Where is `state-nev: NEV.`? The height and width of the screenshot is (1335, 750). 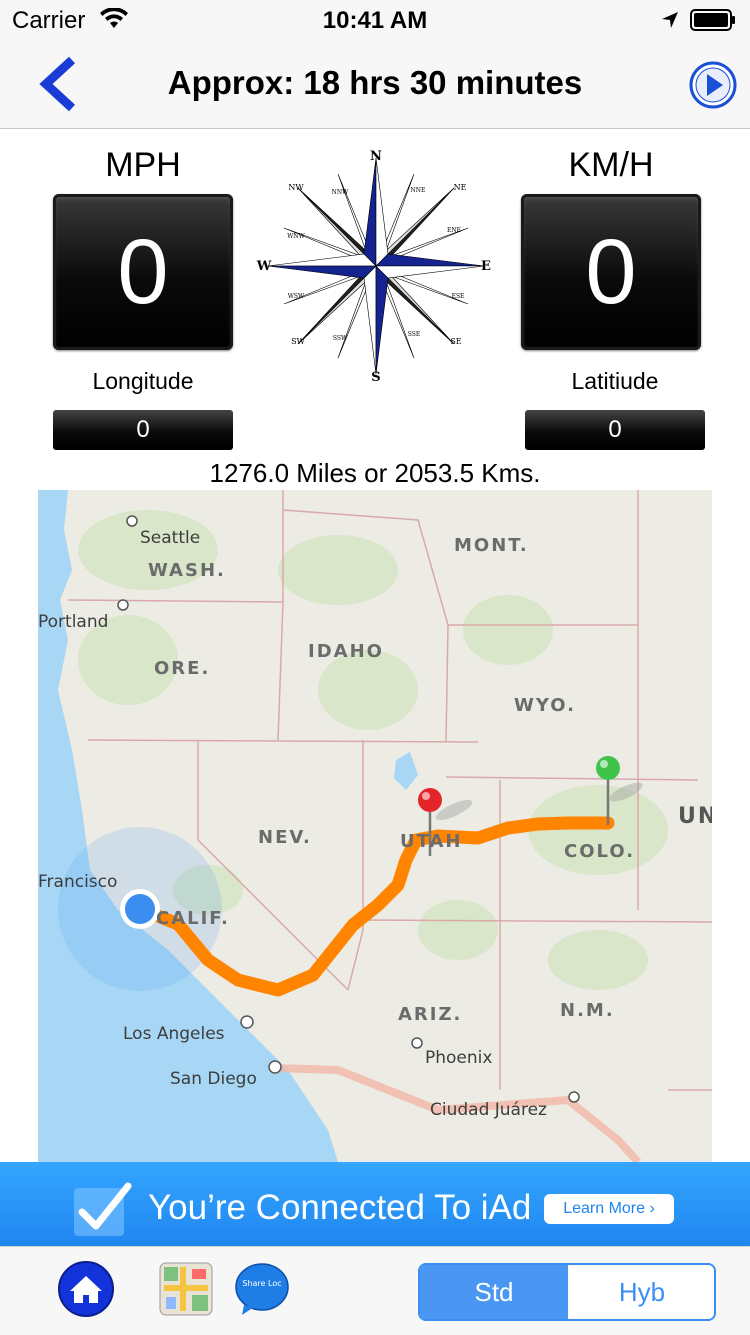 state-nev: NEV. is located at coordinates (285, 837).